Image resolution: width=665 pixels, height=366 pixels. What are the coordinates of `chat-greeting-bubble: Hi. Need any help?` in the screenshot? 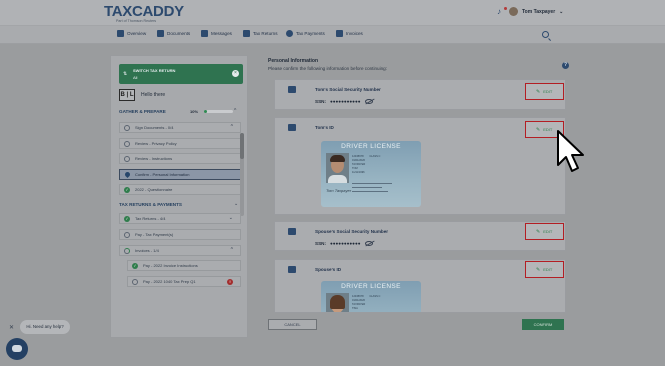 It's located at (45, 327).